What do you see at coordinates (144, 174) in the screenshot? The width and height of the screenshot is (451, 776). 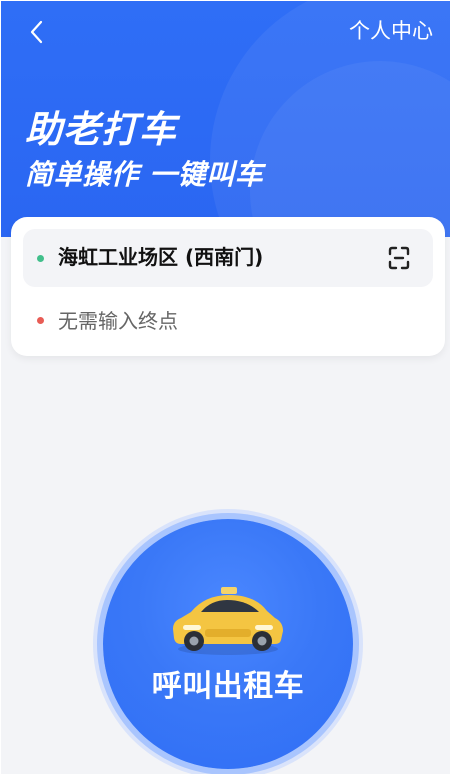 I see `page-subtitle: 简单操作 一键叫车` at bounding box center [144, 174].